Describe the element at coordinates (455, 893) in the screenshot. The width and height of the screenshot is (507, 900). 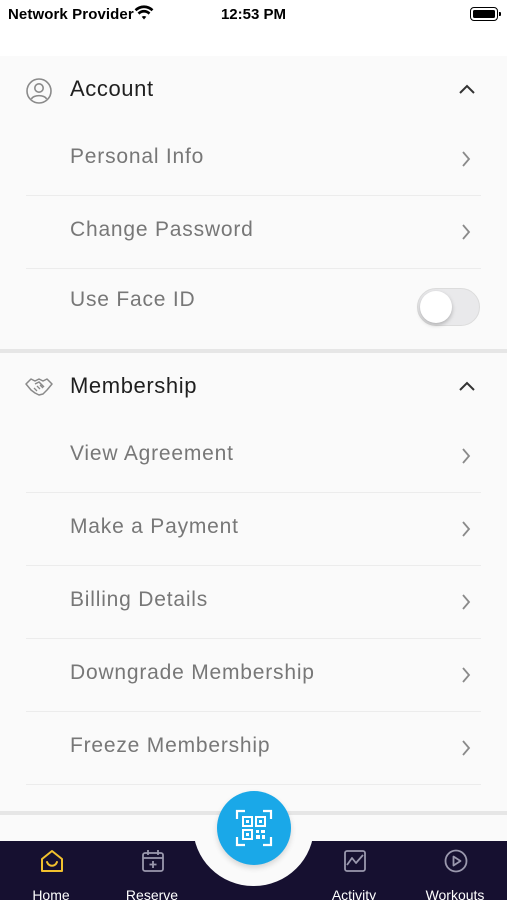
I see `tab-workouts-label: Workouts` at that location.